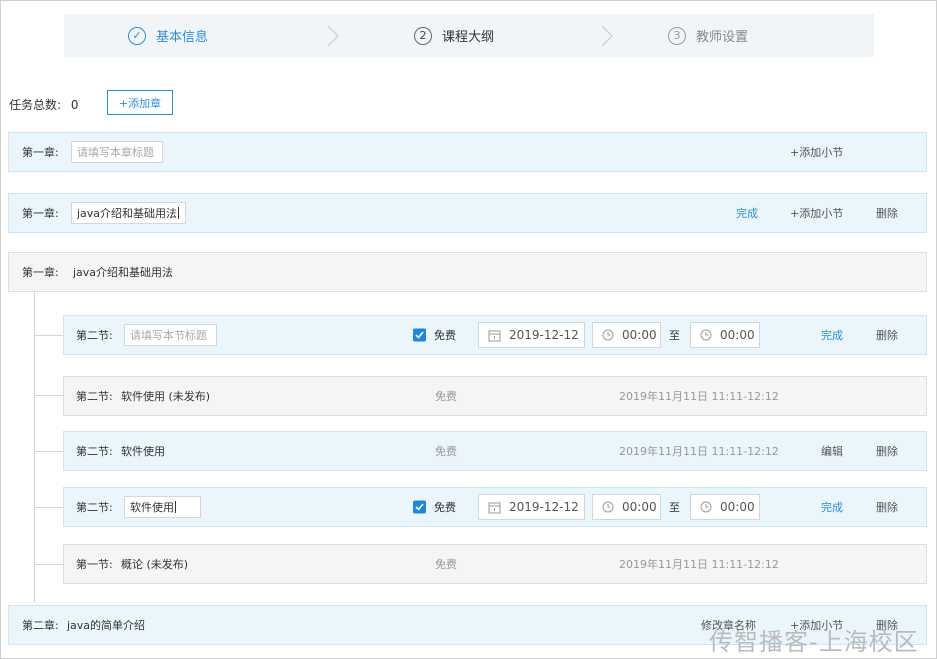  I want to click on chapter-row: 第一章: java介绍和基础用法 完成 +添加小节 删除, so click(467, 213).